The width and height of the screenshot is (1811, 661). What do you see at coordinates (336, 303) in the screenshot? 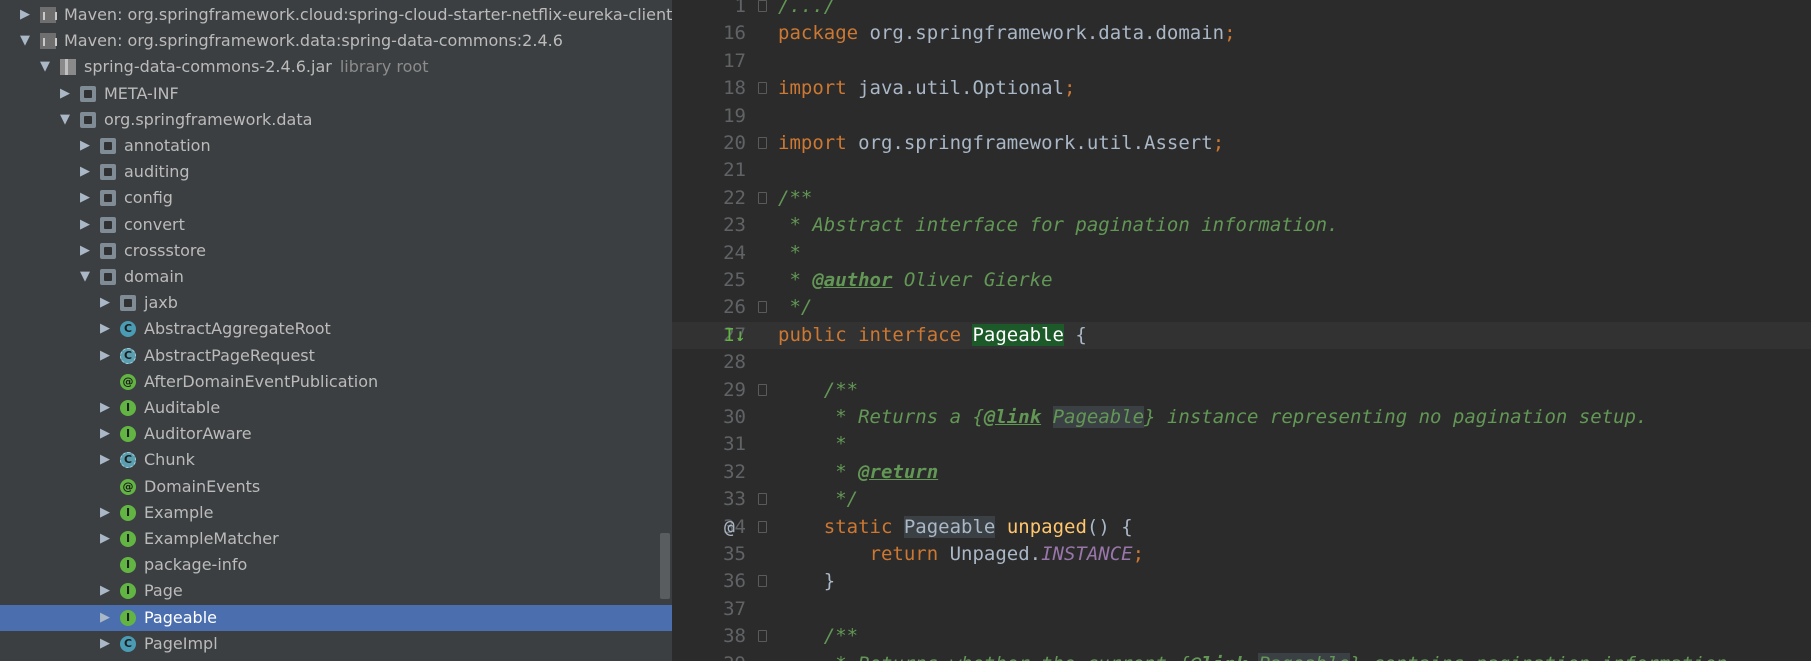
I see `tree-item: ▶ jaxb` at bounding box center [336, 303].